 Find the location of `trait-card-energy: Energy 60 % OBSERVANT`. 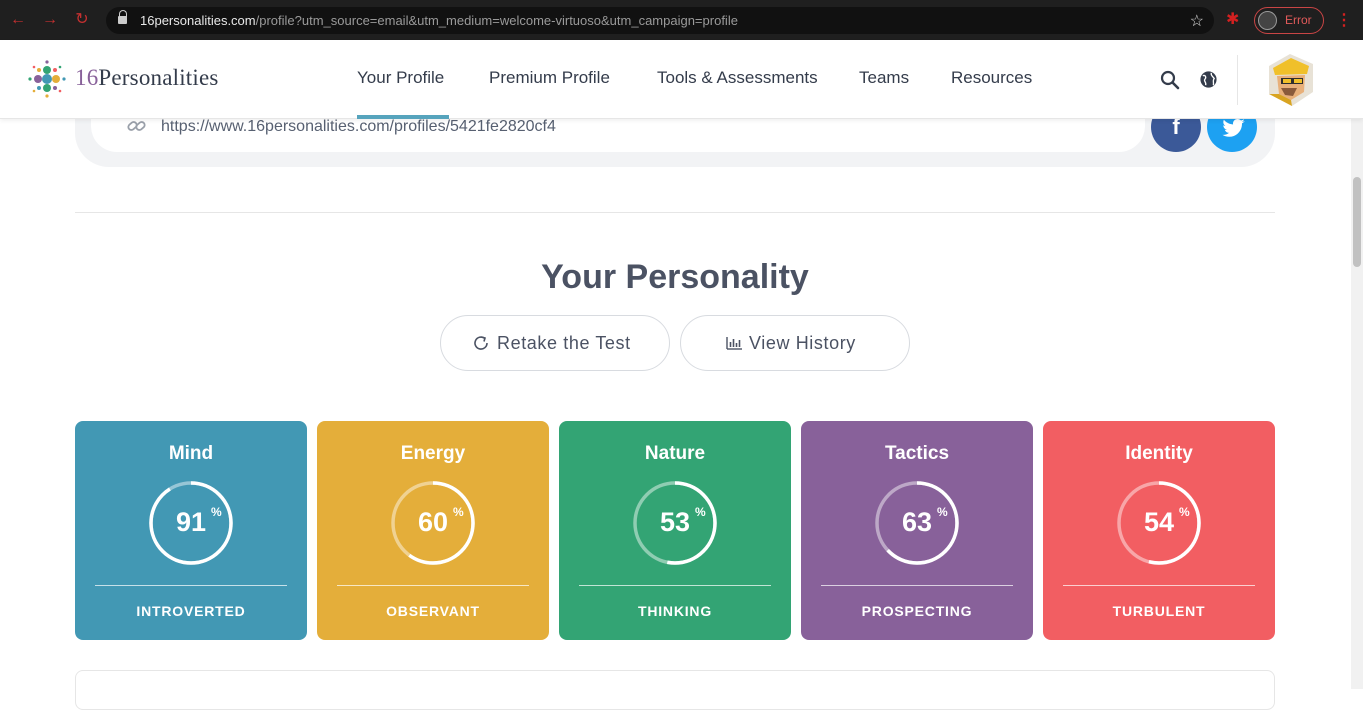

trait-card-energy: Energy 60 % OBSERVANT is located at coordinates (433, 530).